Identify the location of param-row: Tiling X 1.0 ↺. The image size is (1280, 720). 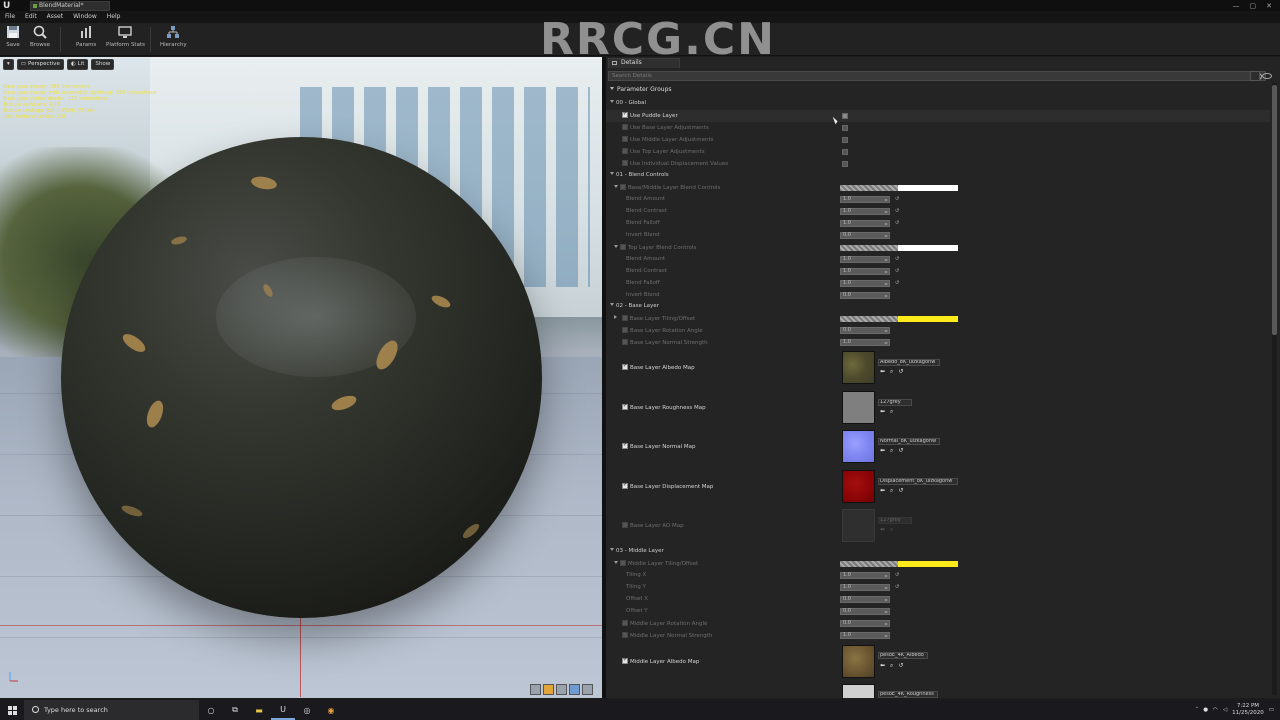
(938, 576).